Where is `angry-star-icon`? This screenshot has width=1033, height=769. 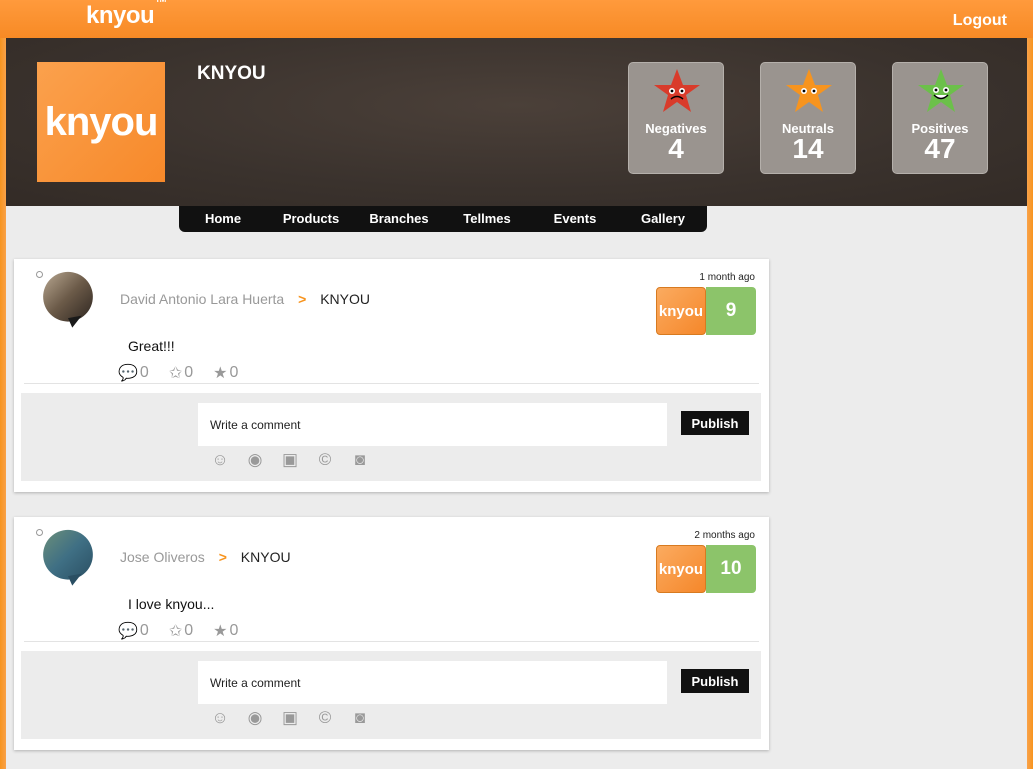 angry-star-icon is located at coordinates (677, 90).